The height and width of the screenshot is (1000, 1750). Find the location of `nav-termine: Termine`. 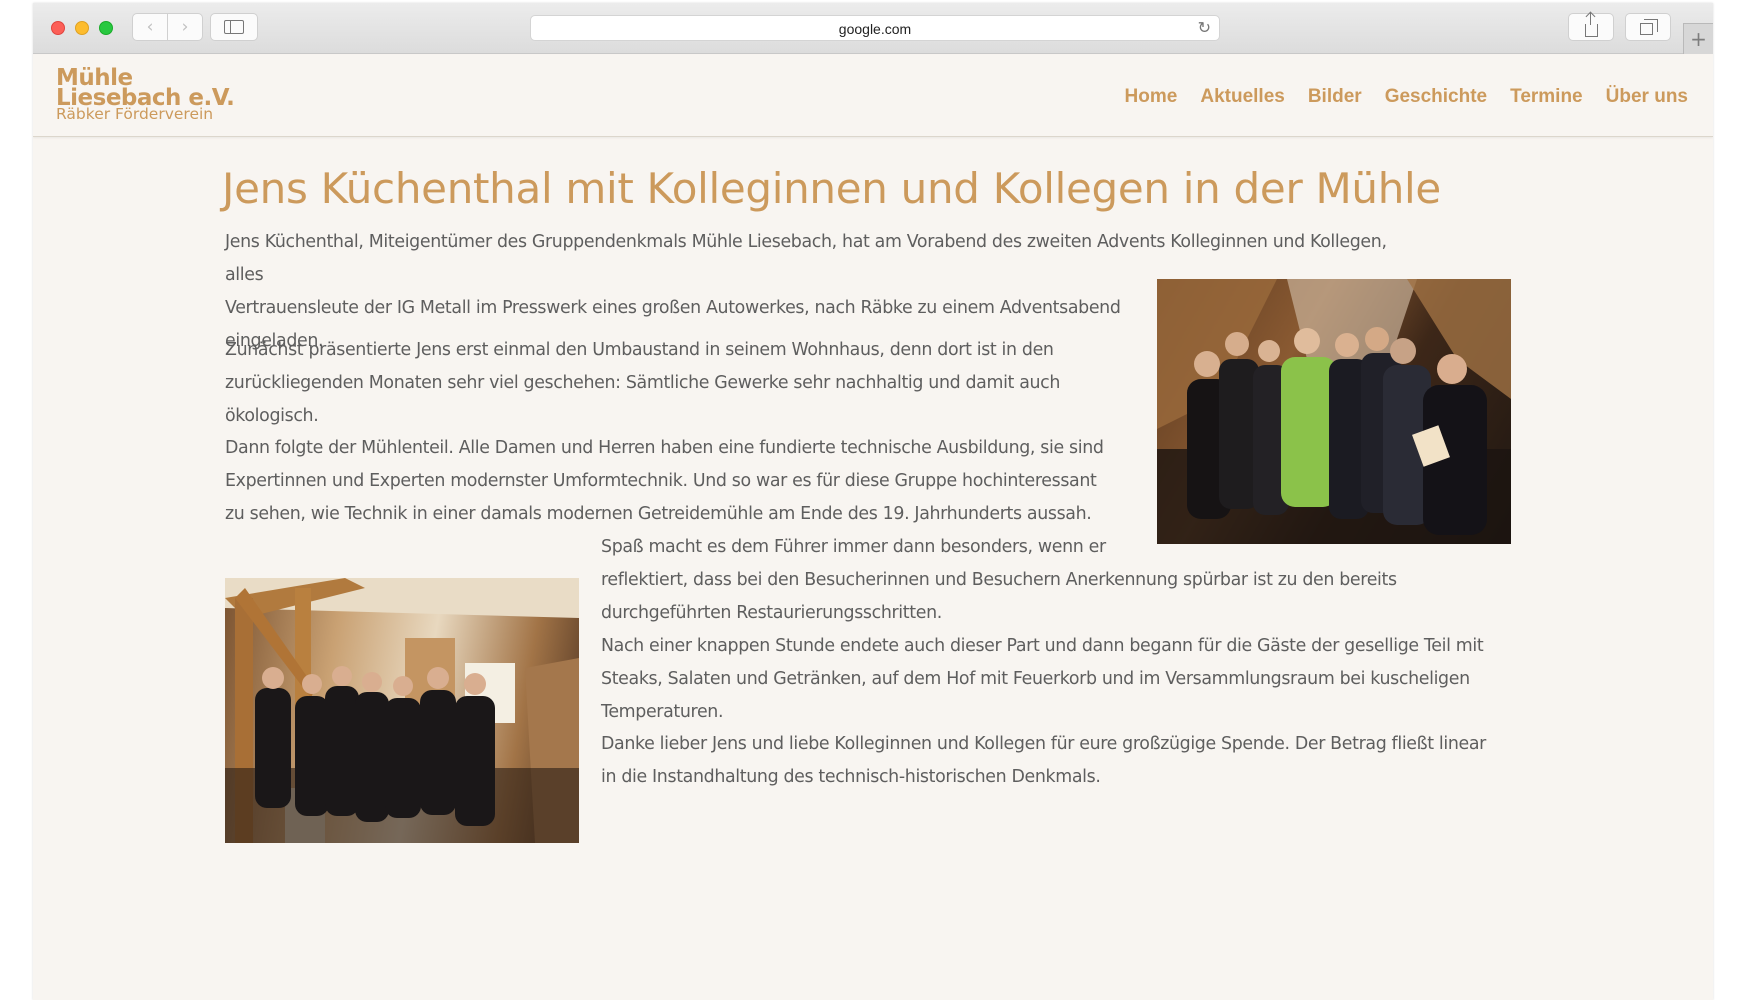

nav-termine: Termine is located at coordinates (1546, 97).